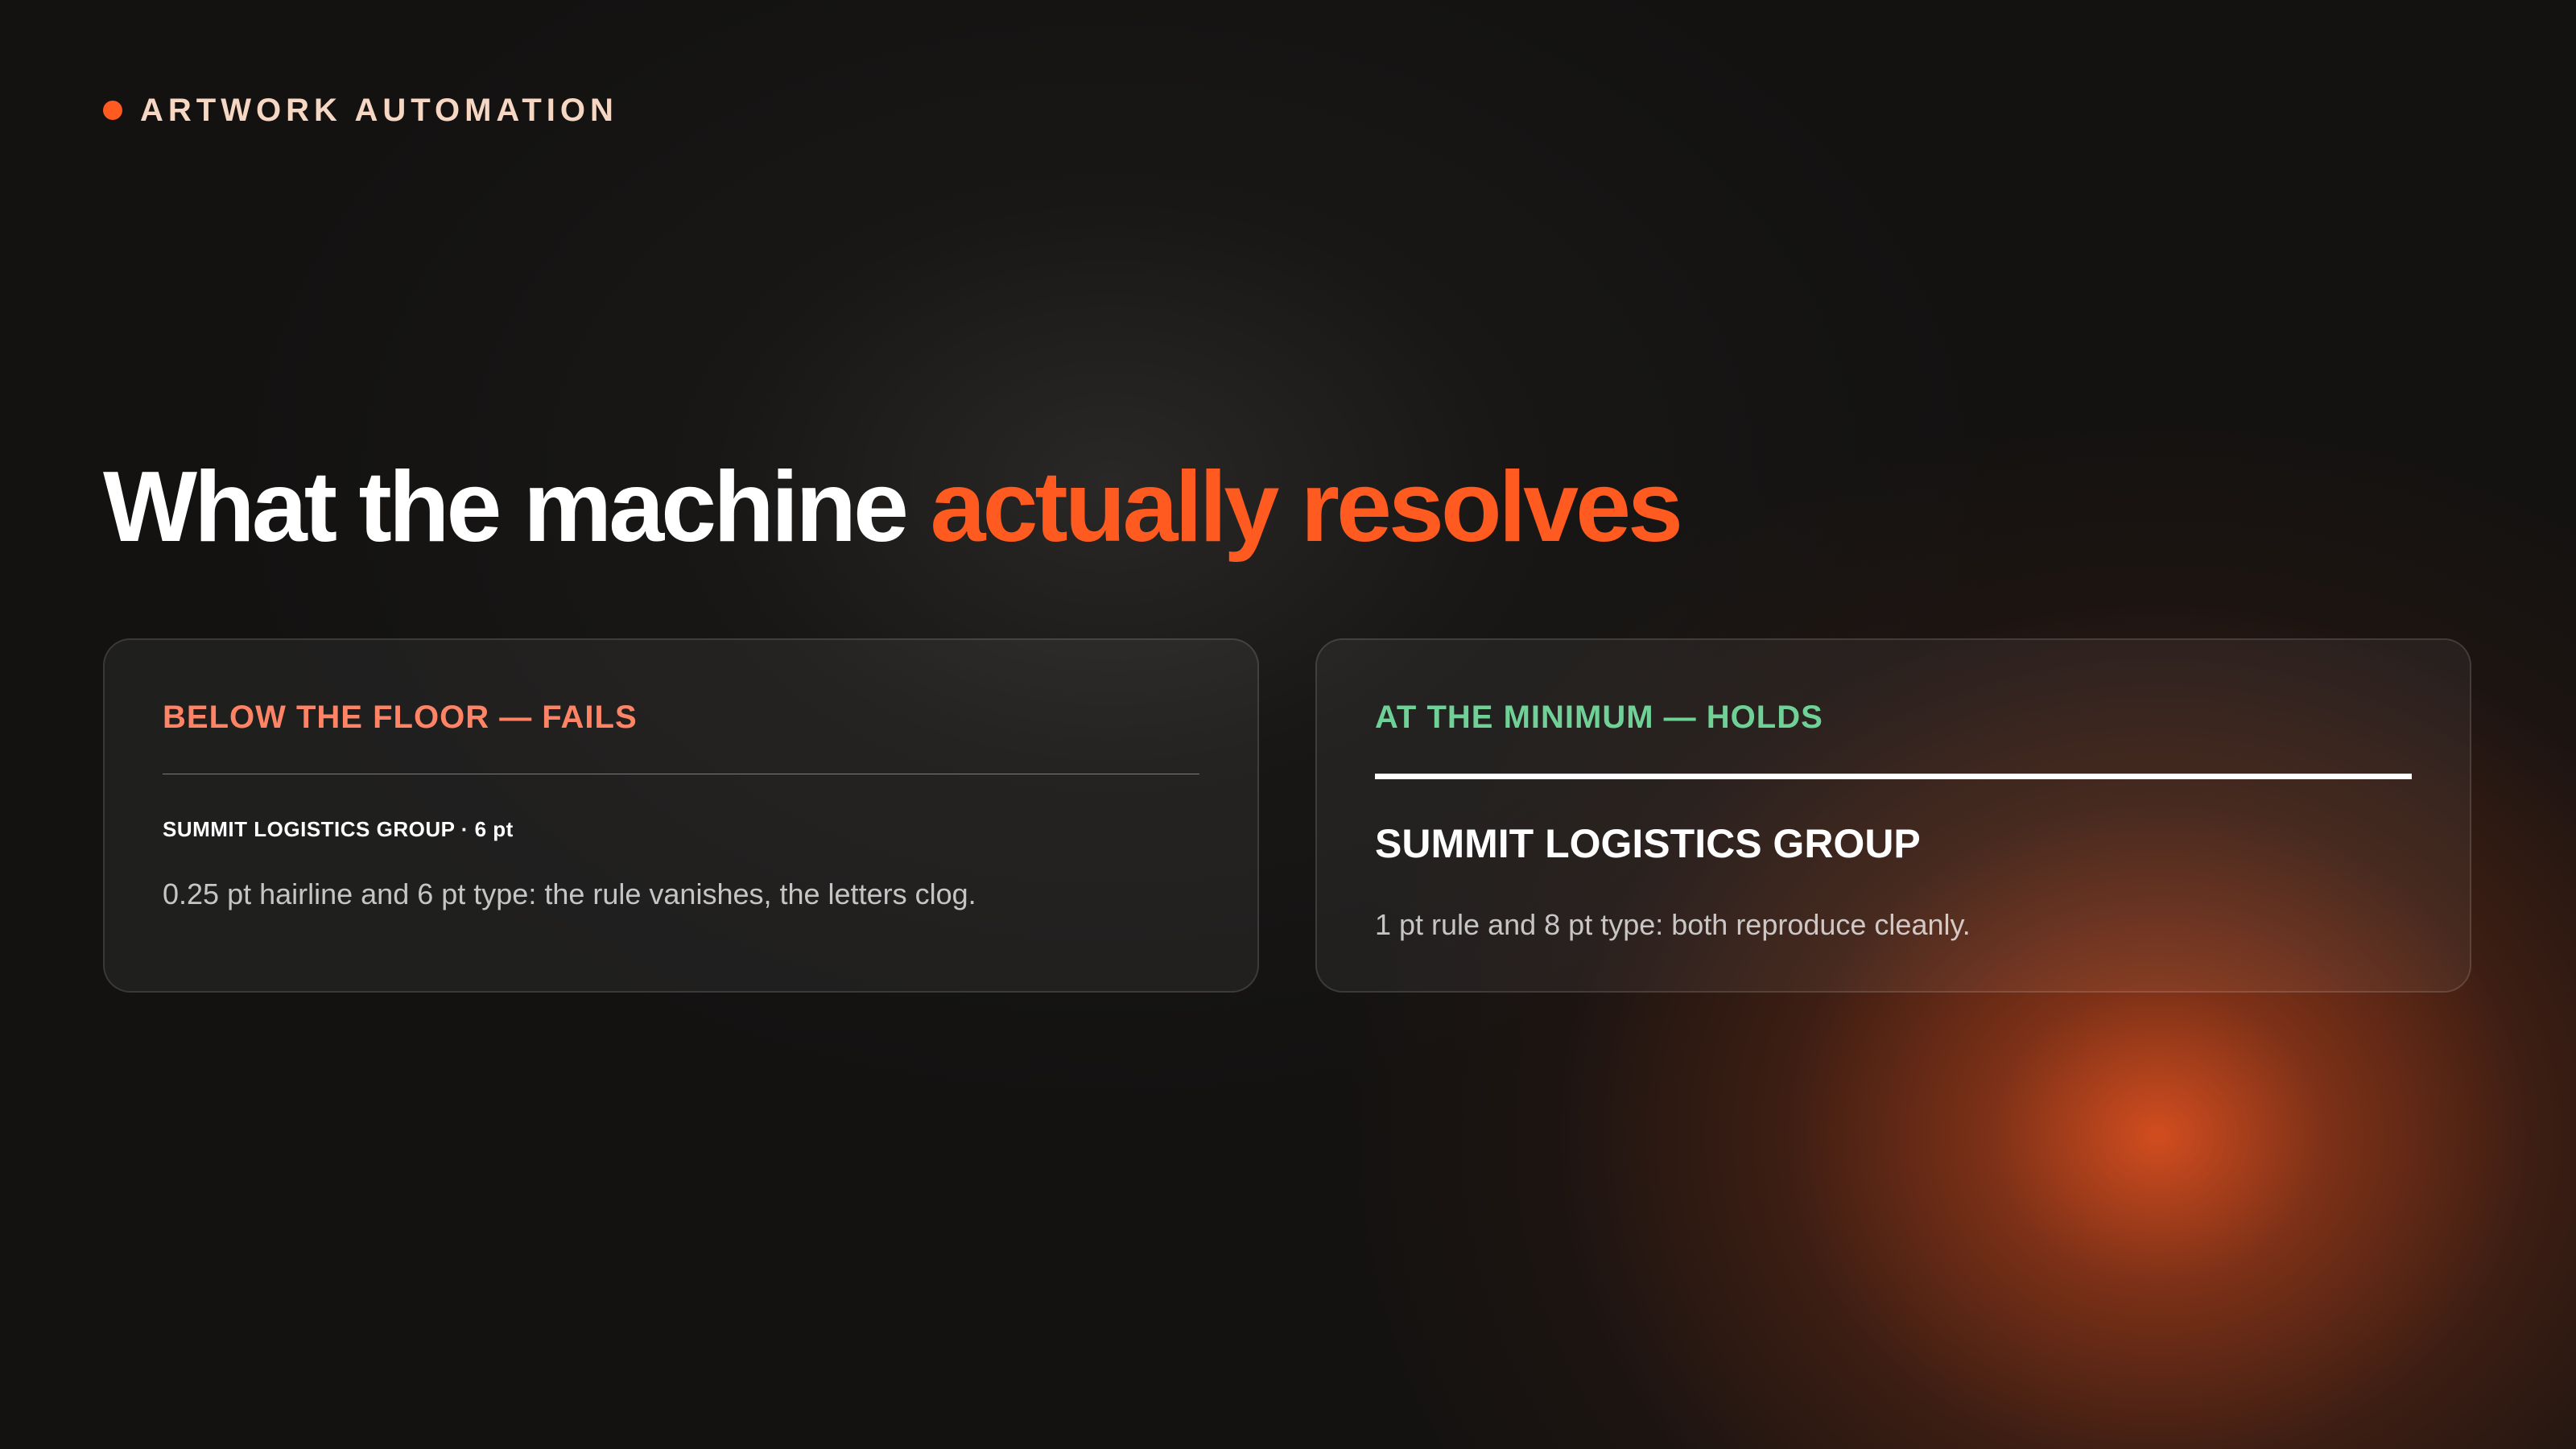  Describe the element at coordinates (1306, 507) in the screenshot. I see `title-accent: actually resolves` at that location.